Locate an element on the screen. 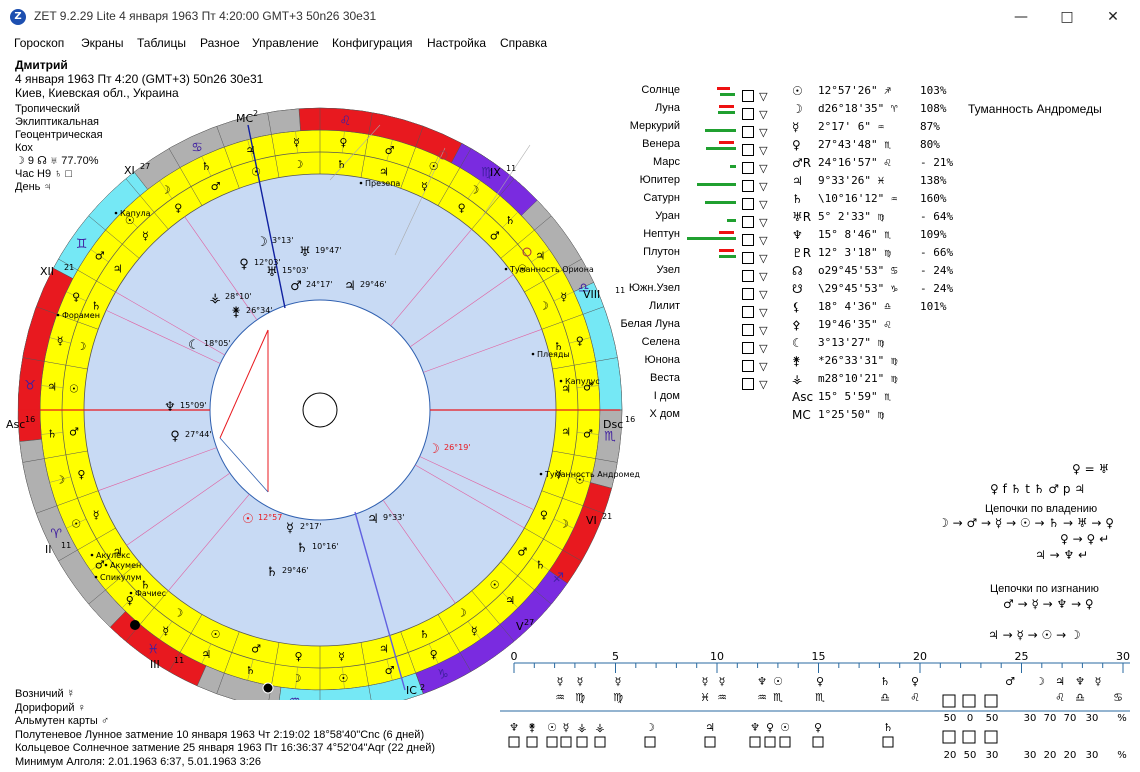 This screenshot has width=1140, height=772. timeline-event-glyph: ♀ is located at coordinates (915, 681).